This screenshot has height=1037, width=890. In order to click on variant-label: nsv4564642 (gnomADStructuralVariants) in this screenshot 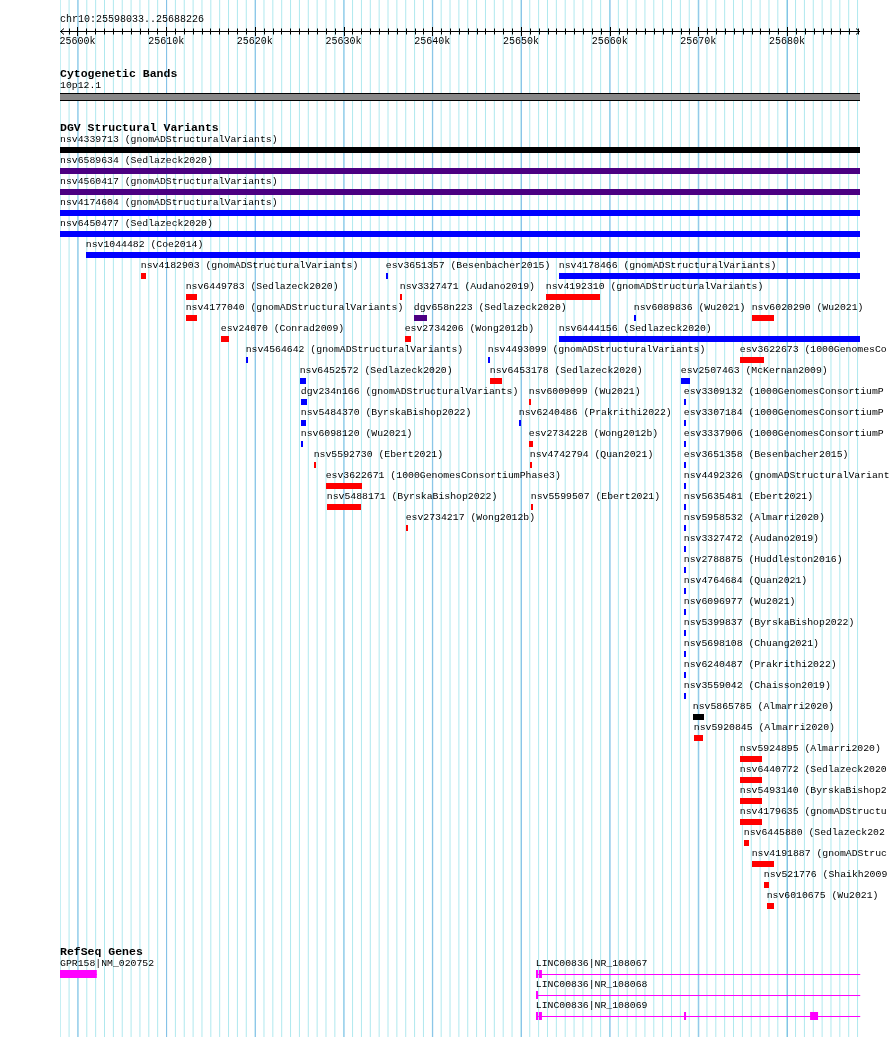, I will do `click(354, 350)`.